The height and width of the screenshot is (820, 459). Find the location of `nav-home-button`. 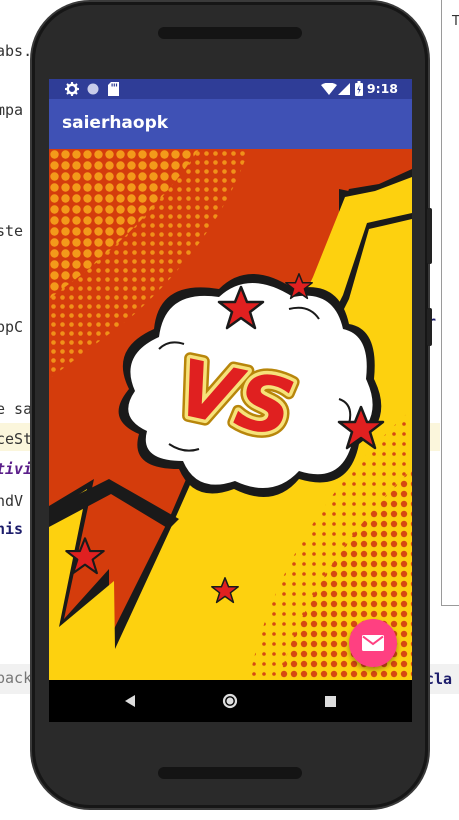

nav-home-button is located at coordinates (230, 701).